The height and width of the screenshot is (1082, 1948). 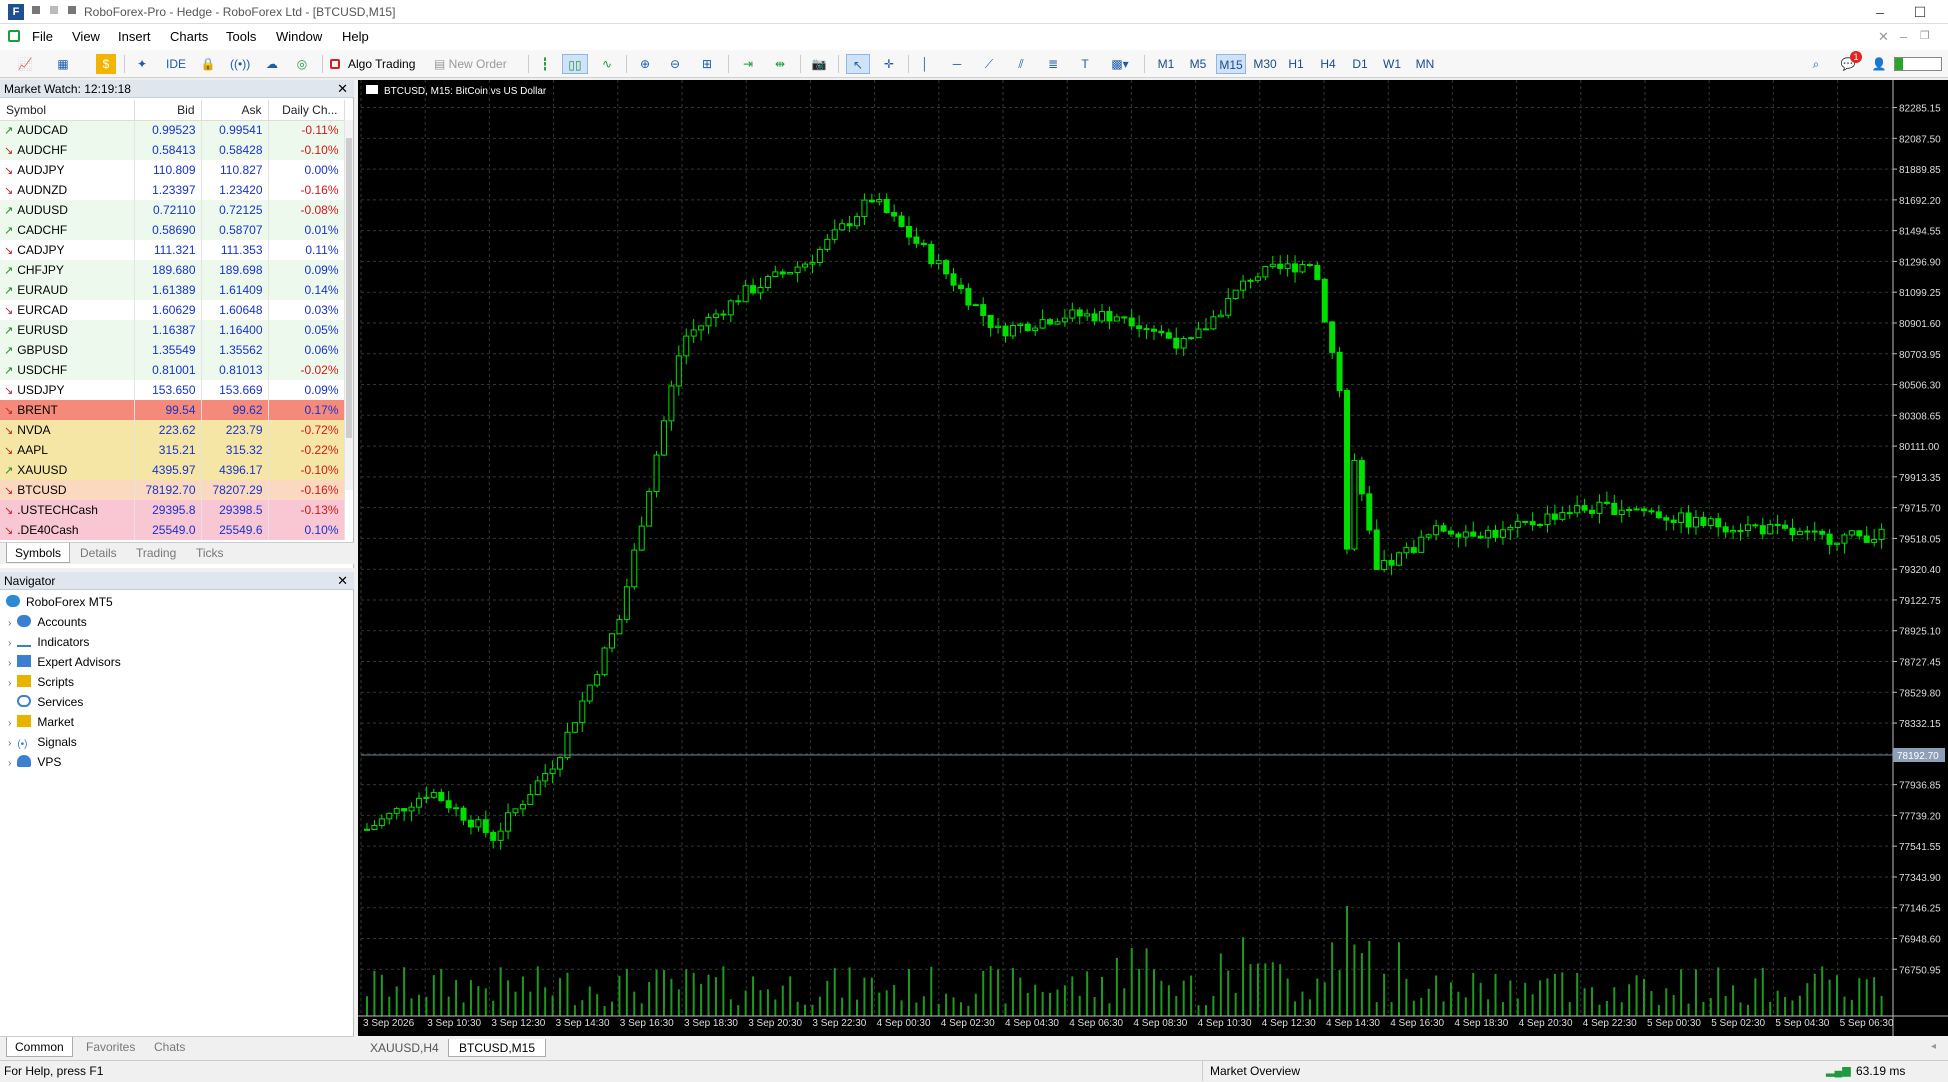 I want to click on account-icon: 👤, so click(x=1879, y=64).